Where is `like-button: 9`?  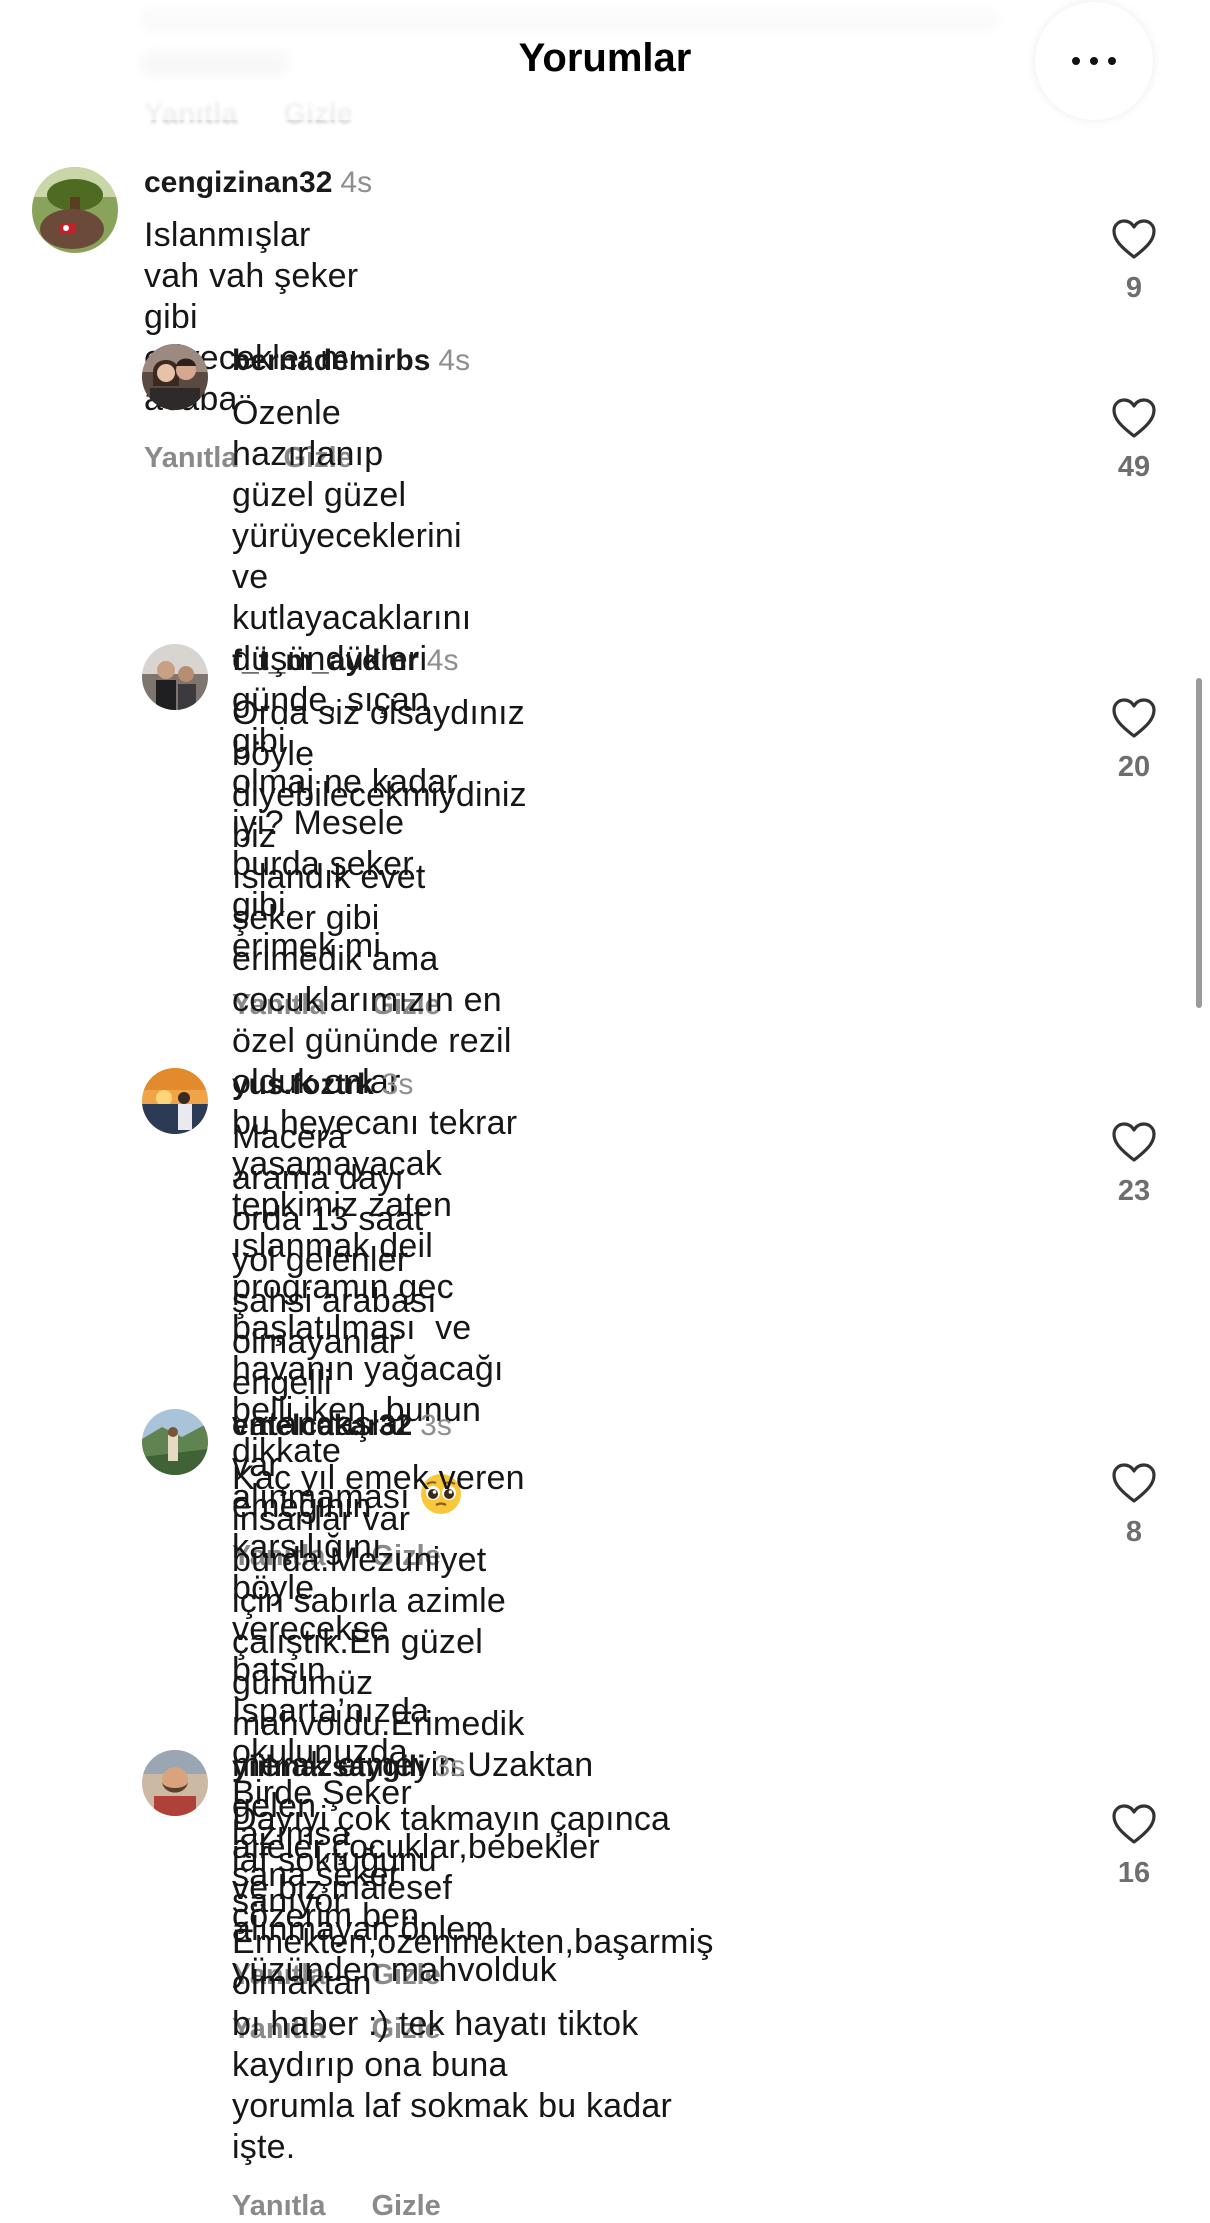 like-button: 9 is located at coordinates (1134, 261).